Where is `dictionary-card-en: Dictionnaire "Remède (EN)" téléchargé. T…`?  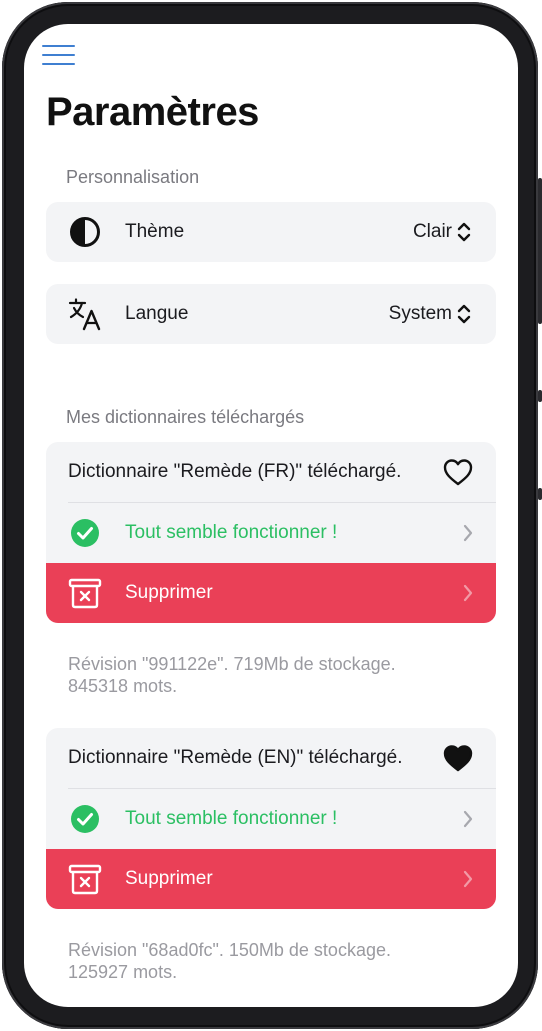 dictionary-card-en: Dictionnaire "Remède (EN)" téléchargé. T… is located at coordinates (271, 818).